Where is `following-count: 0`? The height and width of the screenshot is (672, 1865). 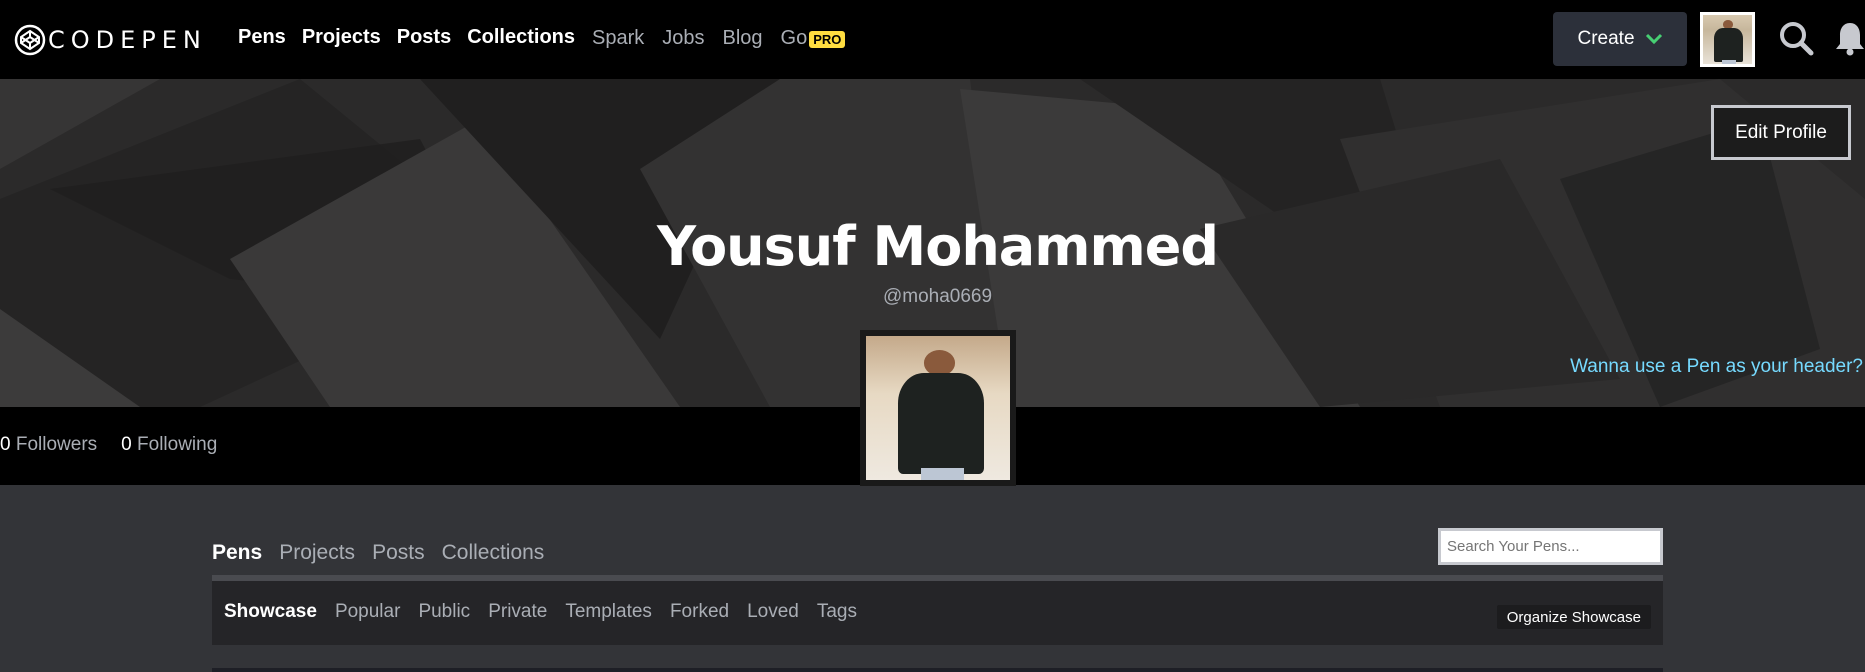
following-count: 0 is located at coordinates (126, 444).